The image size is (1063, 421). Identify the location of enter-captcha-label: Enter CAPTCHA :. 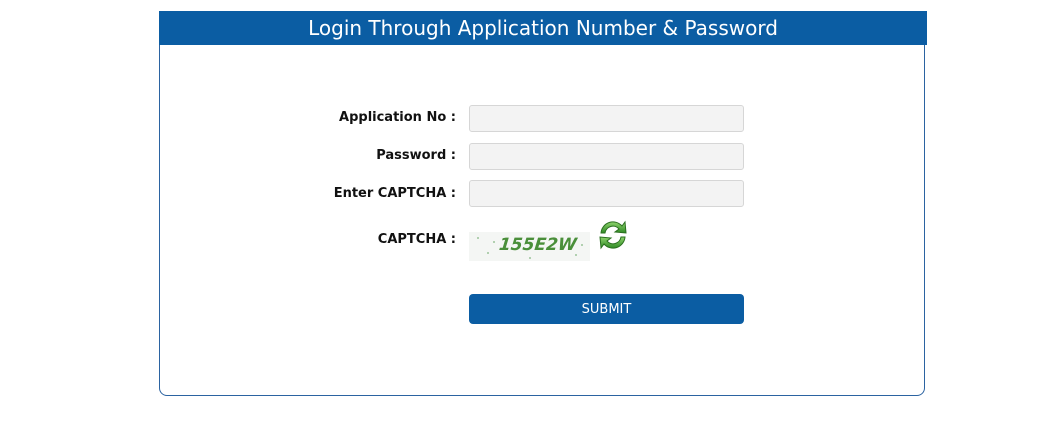
(394, 193).